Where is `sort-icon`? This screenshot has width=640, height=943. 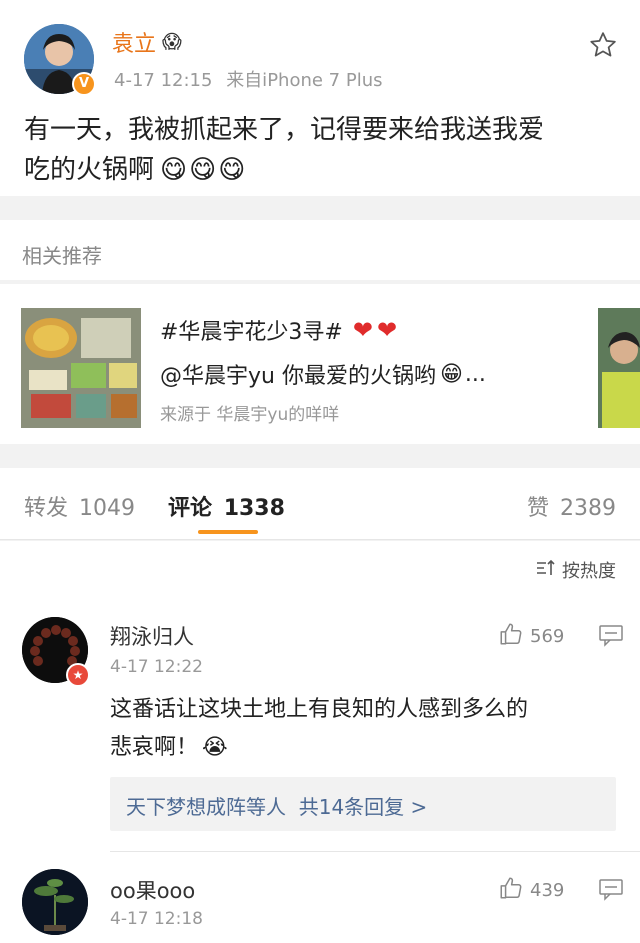
sort-icon is located at coordinates (546, 570).